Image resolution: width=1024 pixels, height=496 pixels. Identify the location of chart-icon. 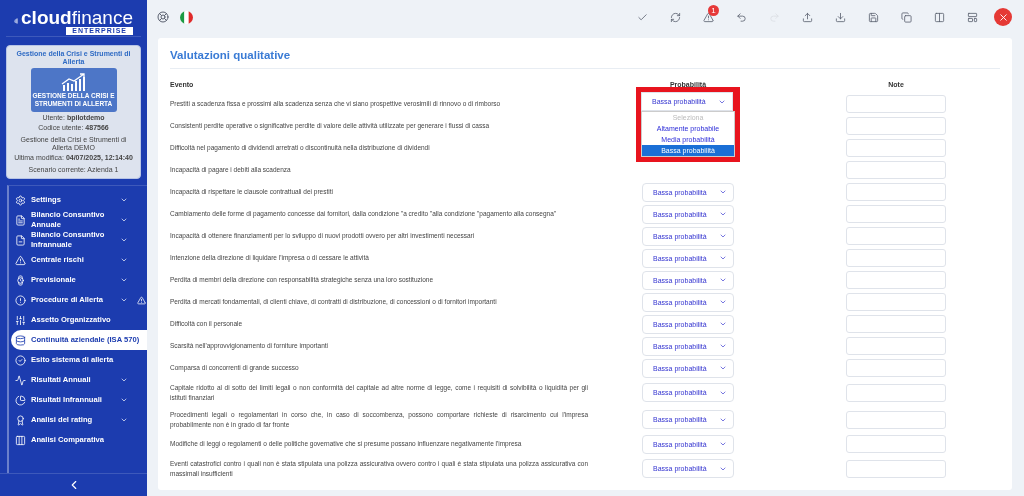
(73, 82).